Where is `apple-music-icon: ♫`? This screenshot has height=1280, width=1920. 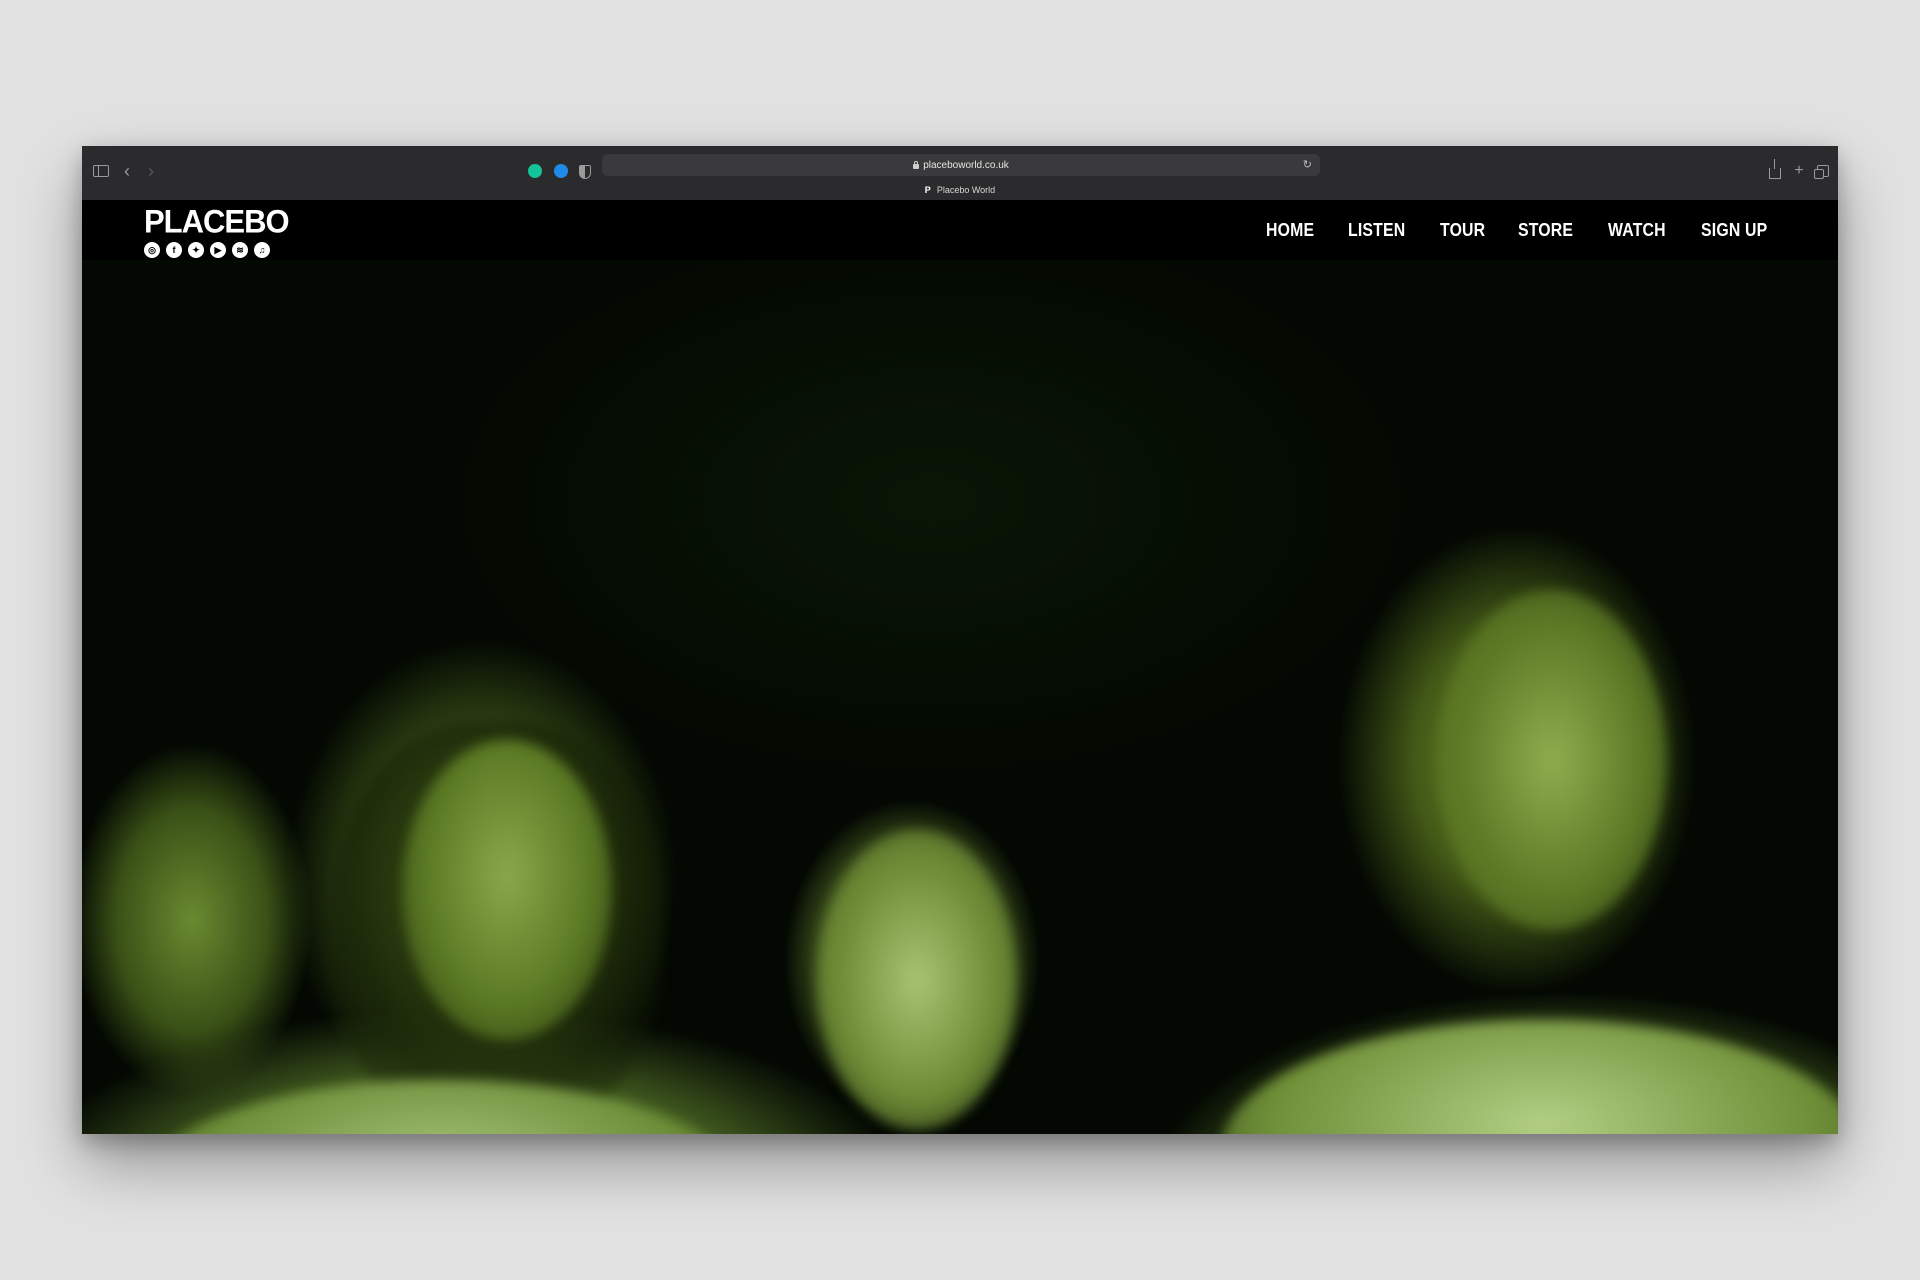
apple-music-icon: ♫ is located at coordinates (262, 250).